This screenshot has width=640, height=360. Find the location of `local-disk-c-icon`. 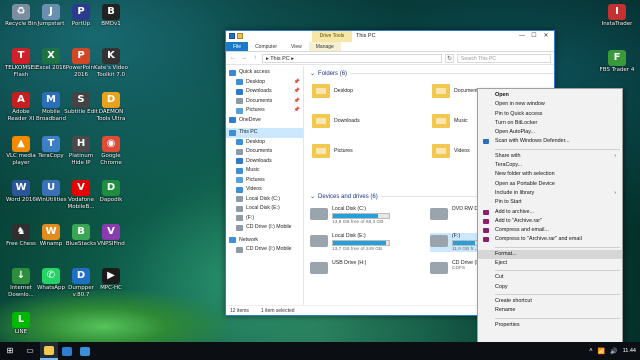

local-disk-c-icon is located at coordinates (239, 199).